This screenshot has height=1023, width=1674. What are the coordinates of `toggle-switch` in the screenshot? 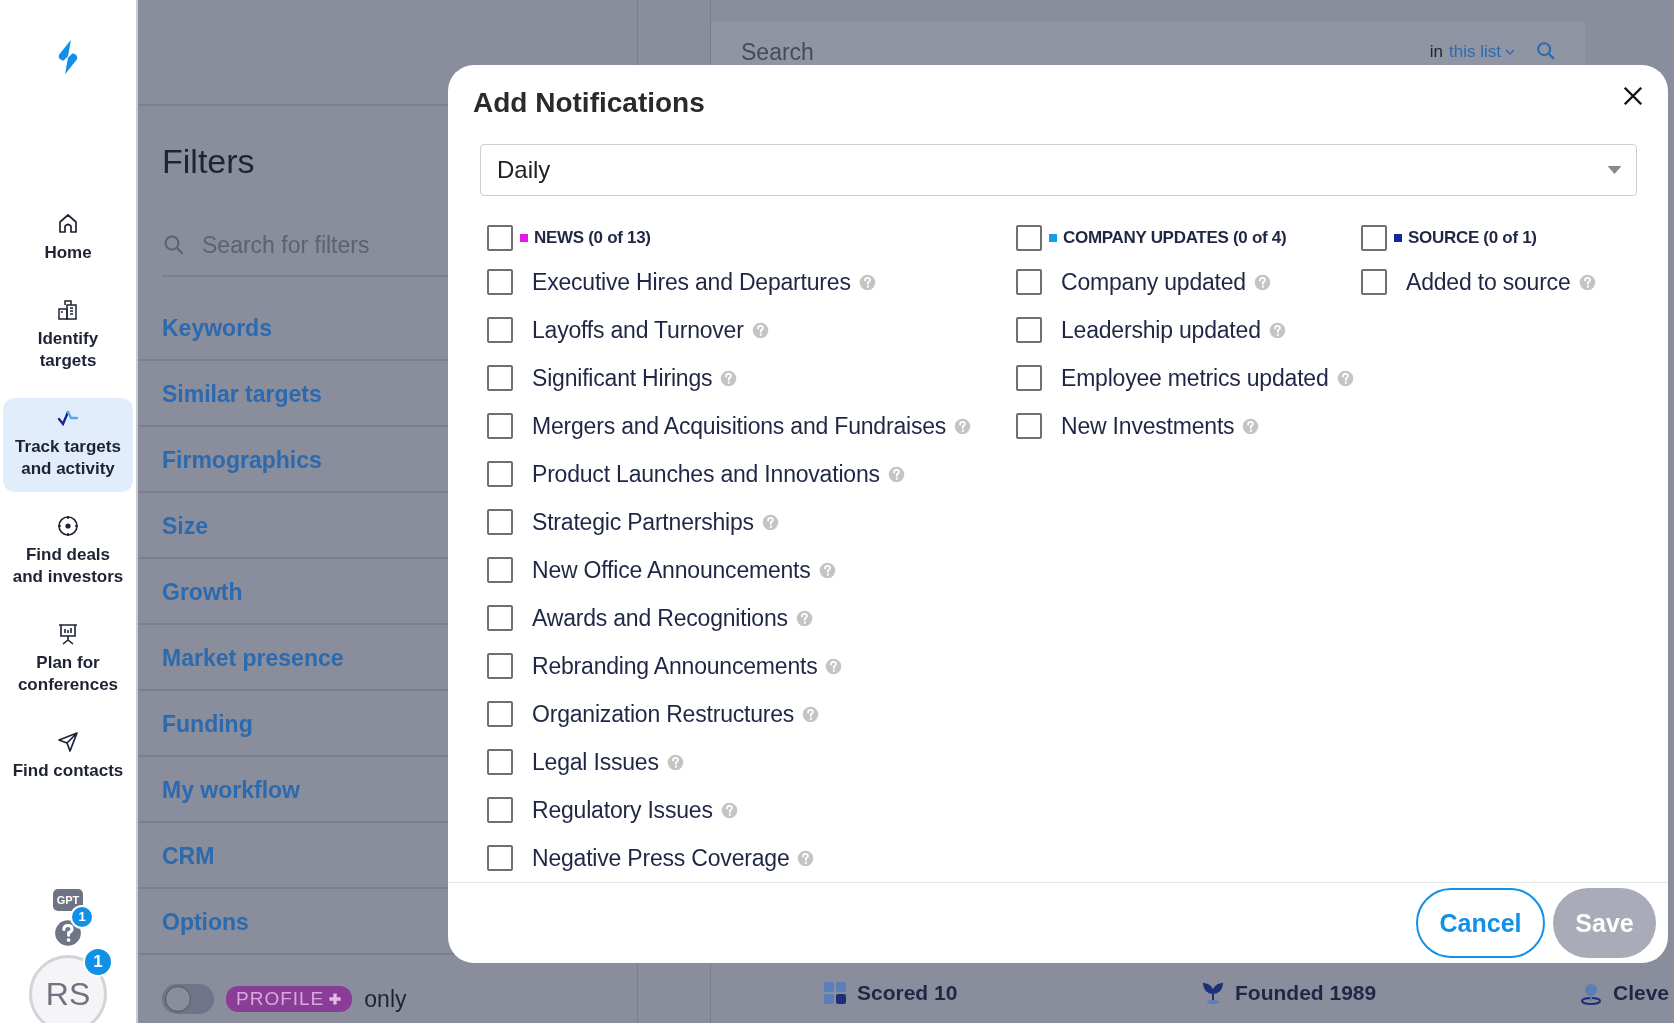 It's located at (188, 999).